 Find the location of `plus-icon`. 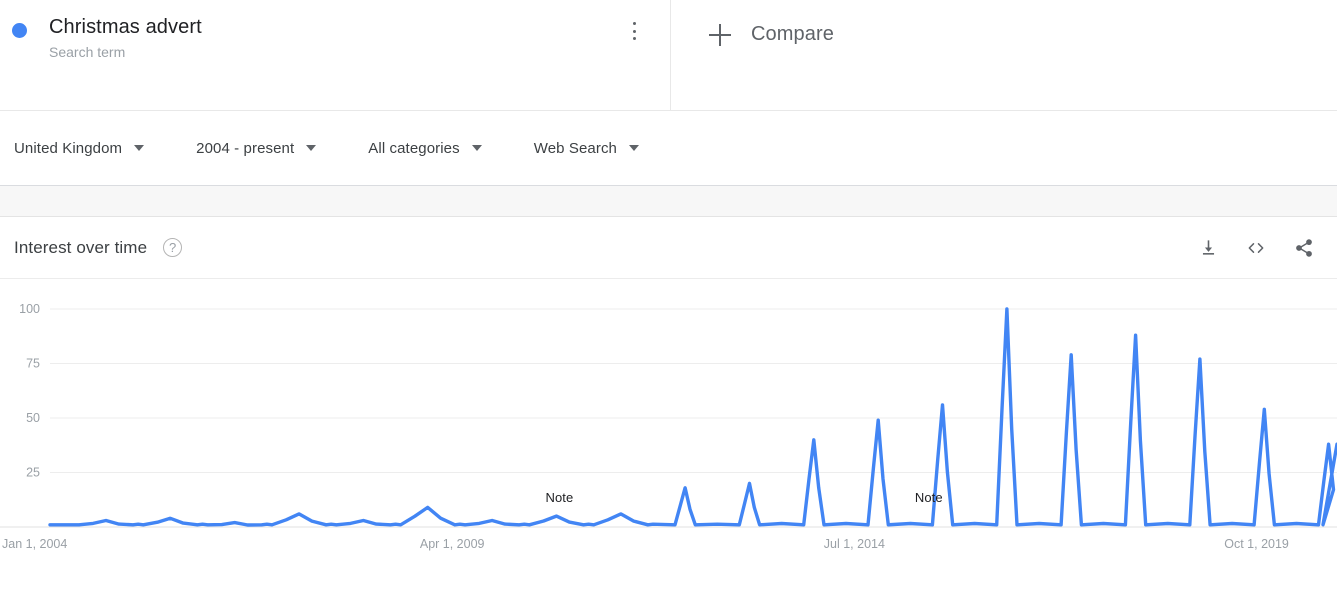

plus-icon is located at coordinates (720, 34).